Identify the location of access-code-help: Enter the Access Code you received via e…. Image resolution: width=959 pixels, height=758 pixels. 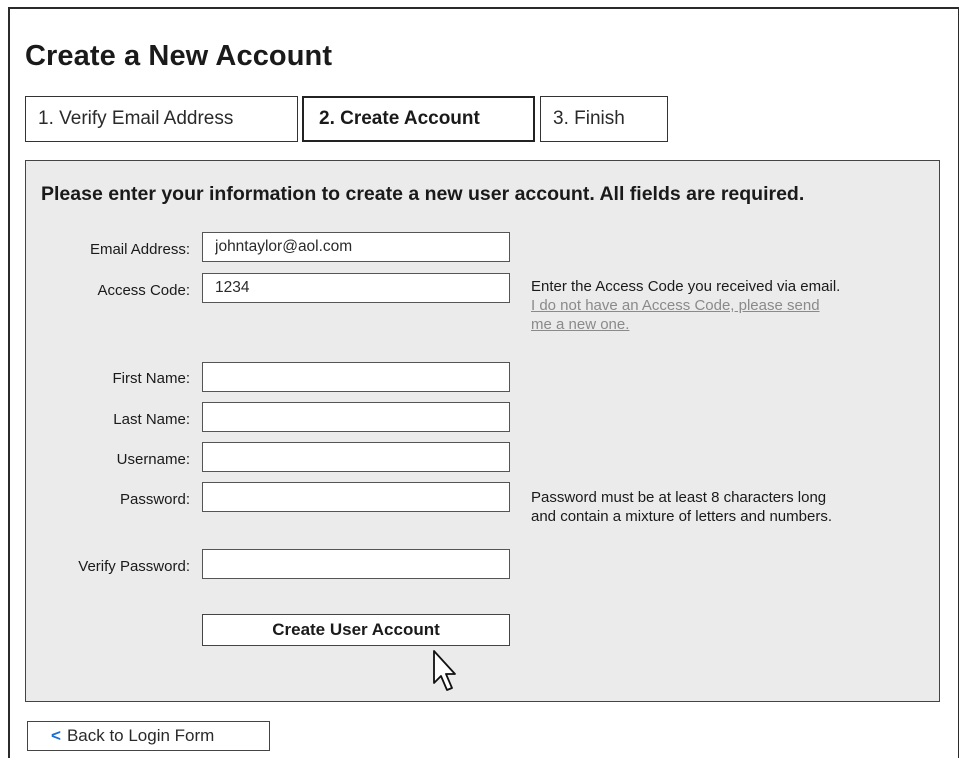
(685, 305).